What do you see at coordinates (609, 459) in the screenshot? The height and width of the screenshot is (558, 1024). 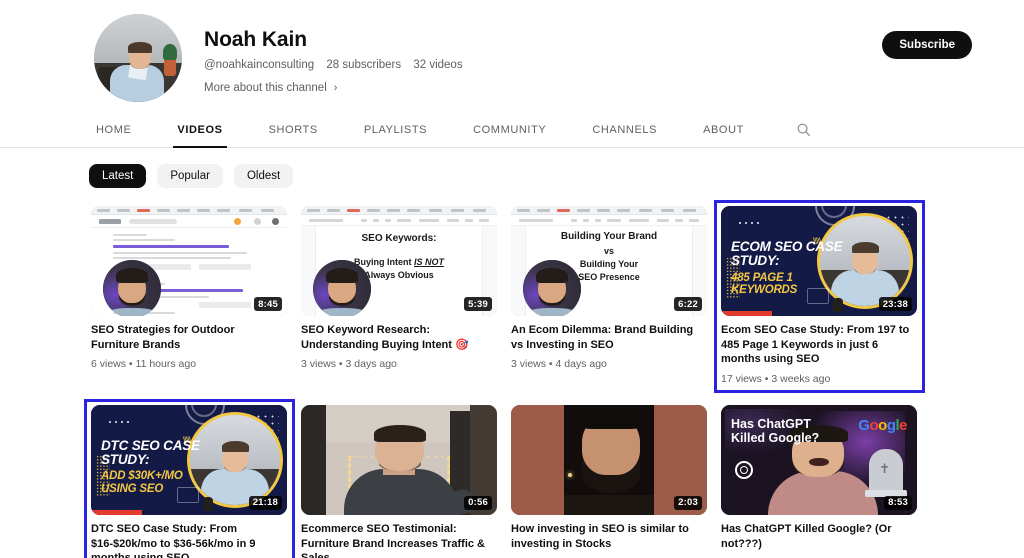 I see `video-thumbnail-7: 2:03` at bounding box center [609, 459].